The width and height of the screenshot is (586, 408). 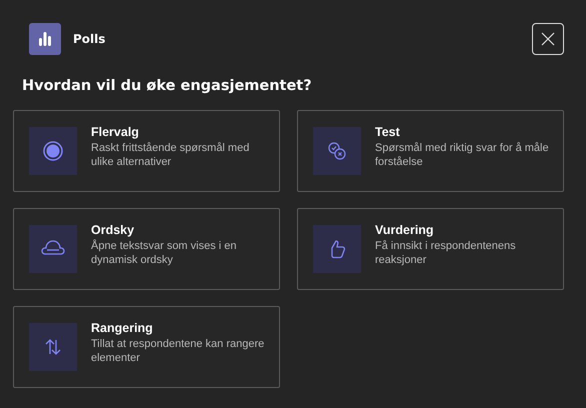 I want to click on poll-type-card: Flervalg Raskt frittstående spørsmål med ulike alternativer, so click(x=146, y=151).